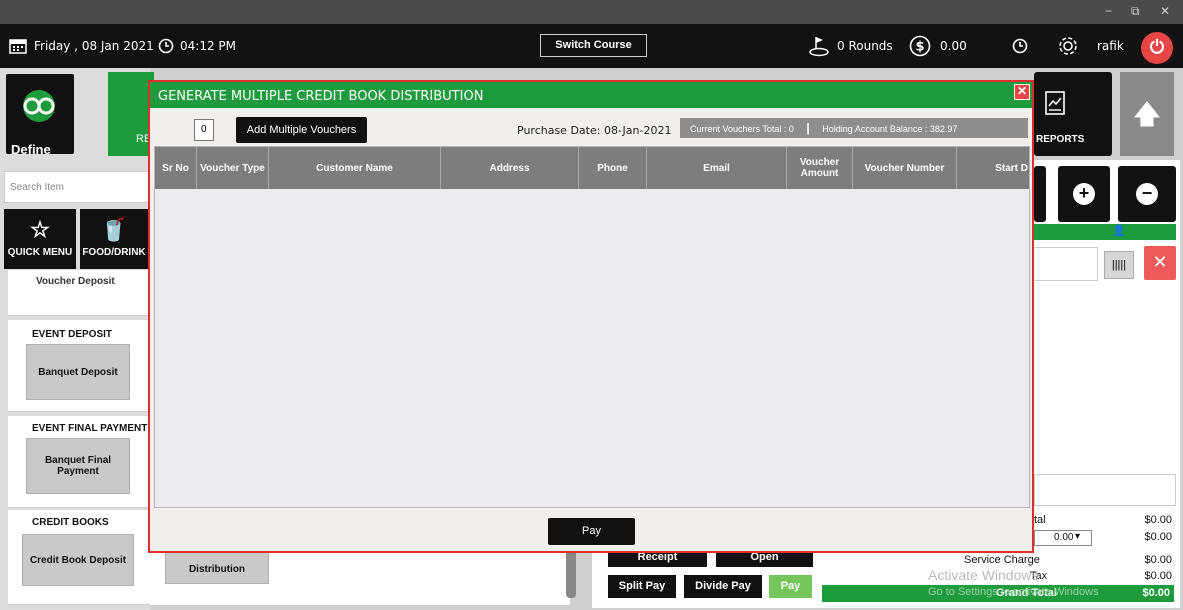  Describe the element at coordinates (905, 168) in the screenshot. I see `column-header: Voucher Number` at that location.